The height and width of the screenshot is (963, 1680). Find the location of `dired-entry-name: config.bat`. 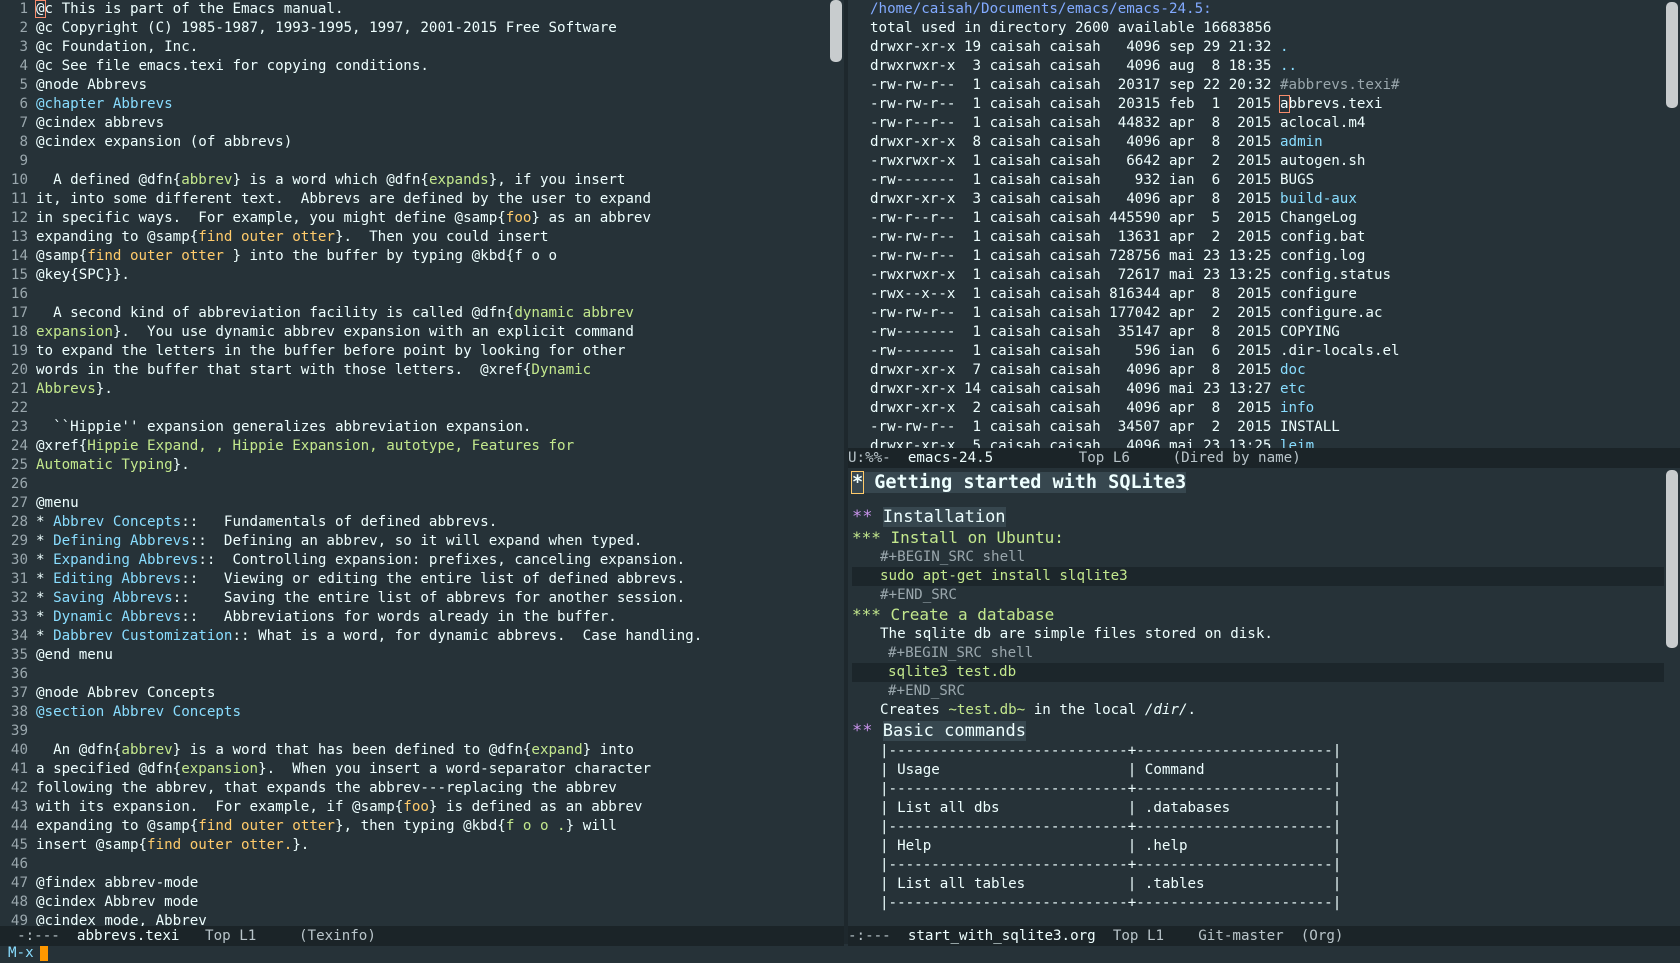

dired-entry-name: config.bat is located at coordinates (1322, 237).